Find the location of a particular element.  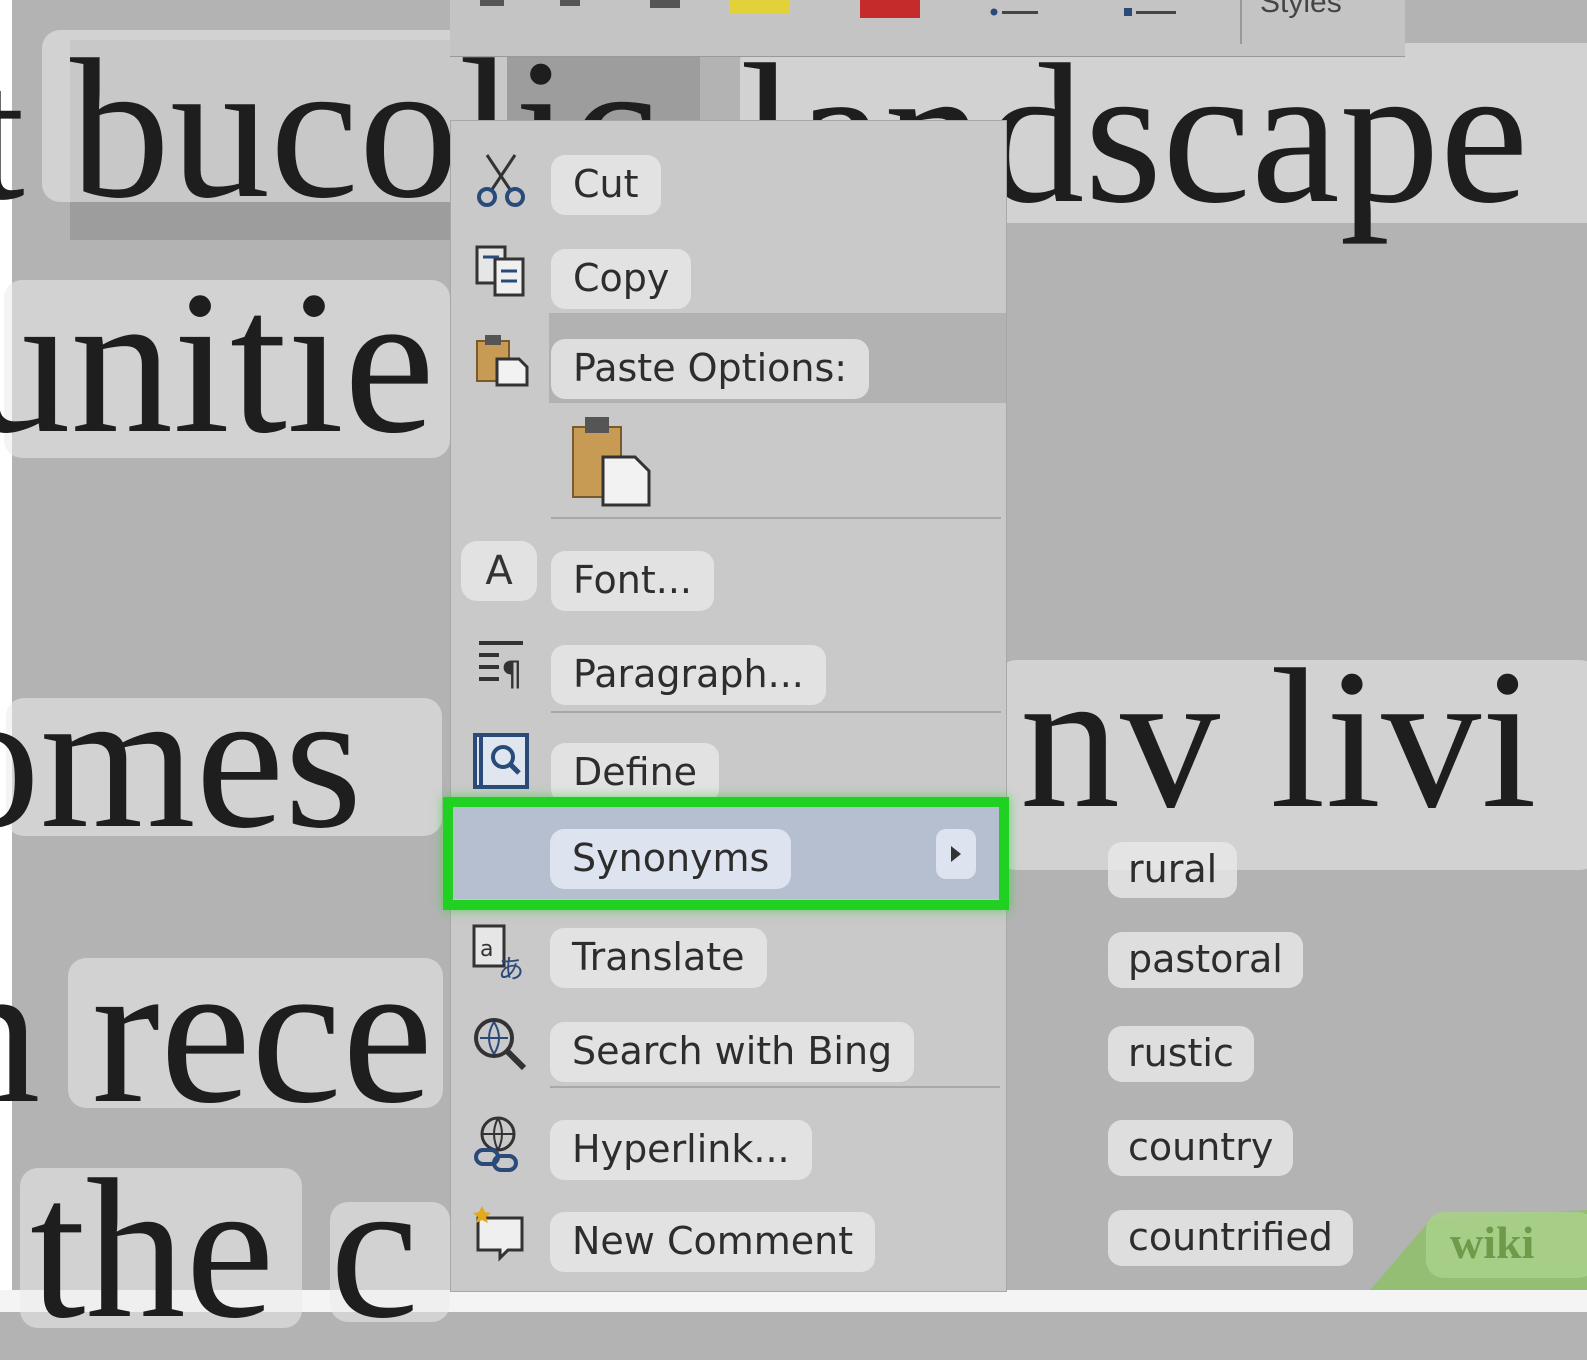

menu-label-paste-options: Paste Options: is located at coordinates (710, 369).